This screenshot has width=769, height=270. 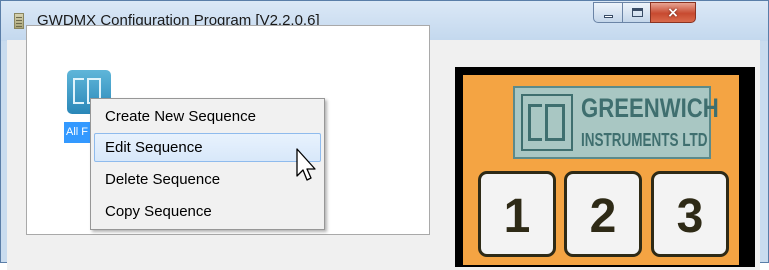 What do you see at coordinates (207, 179) in the screenshot?
I see `menu-item-delete-sequence: Delete Sequence` at bounding box center [207, 179].